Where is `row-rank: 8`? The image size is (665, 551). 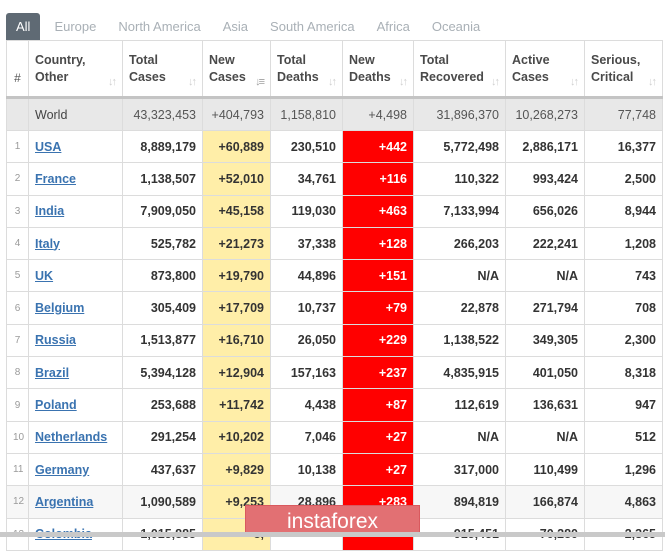
row-rank: 8 is located at coordinates (17, 373).